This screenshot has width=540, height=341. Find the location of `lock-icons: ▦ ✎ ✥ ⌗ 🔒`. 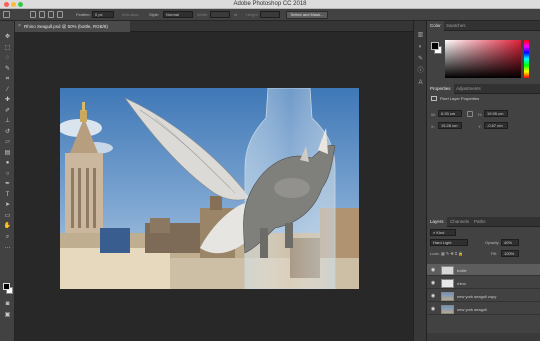

lock-icons: ▦ ✎ ✥ ⌗ 🔒 is located at coordinates (452, 253).